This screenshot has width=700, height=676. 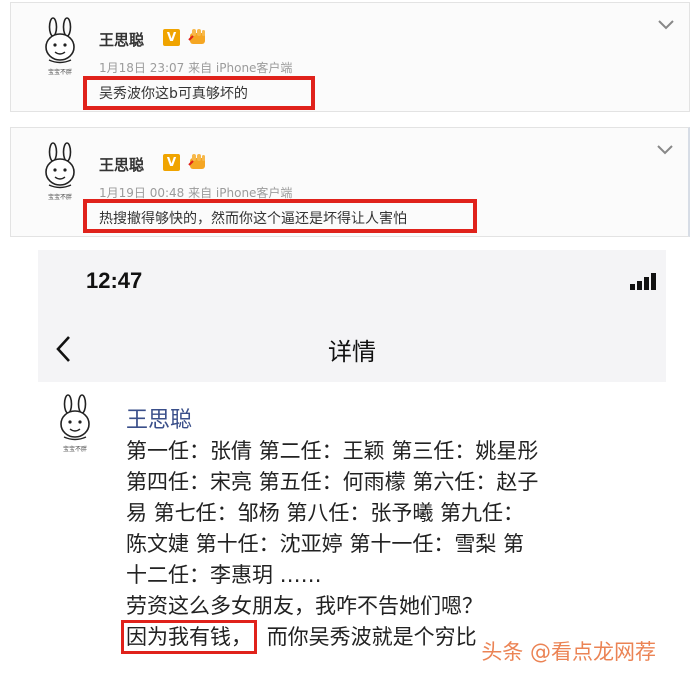 What do you see at coordinates (332, 451) in the screenshot?
I see `body-line: 第一任：张倩 第二任：王颖 第三任：姚星彤` at bounding box center [332, 451].